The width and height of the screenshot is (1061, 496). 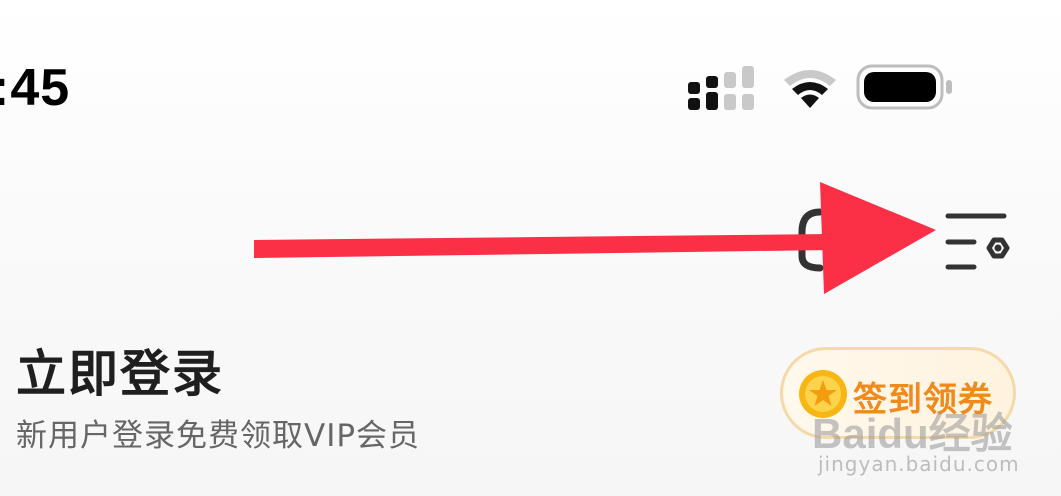 I want to click on wifi-icon, so click(x=810, y=89).